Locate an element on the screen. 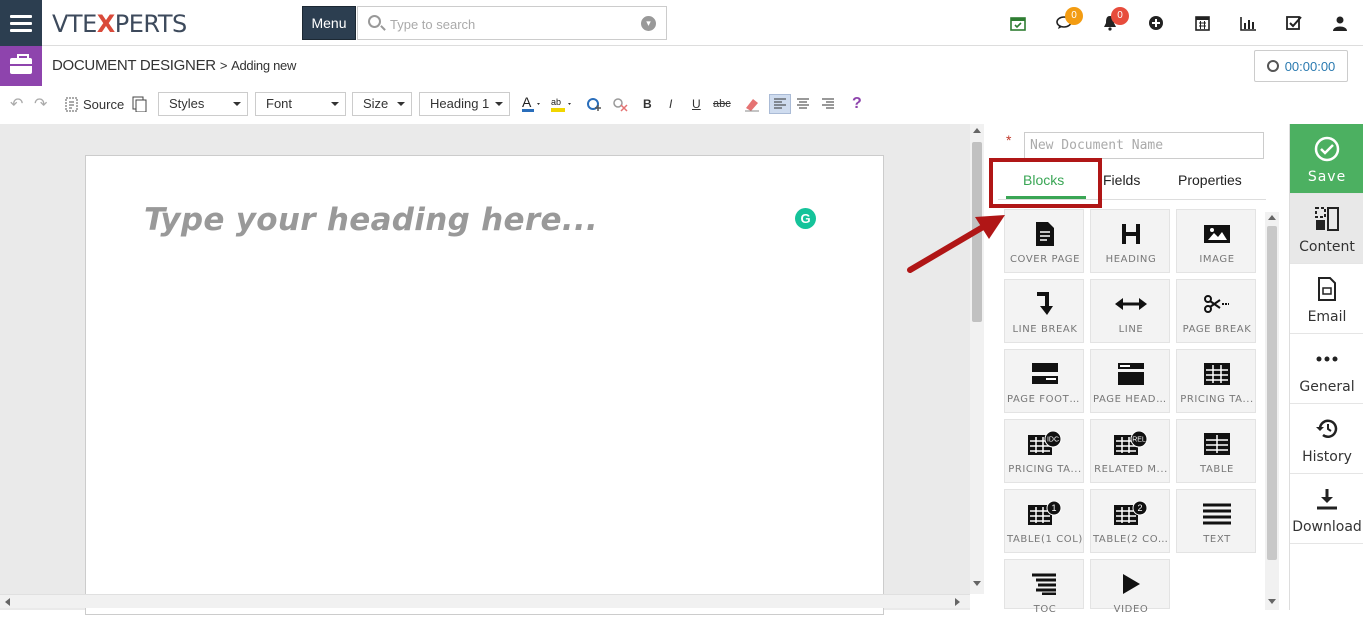 Image resolution: width=1363 pixels, height=632 pixels. chat-icon: 0 is located at coordinates (1064, 23).